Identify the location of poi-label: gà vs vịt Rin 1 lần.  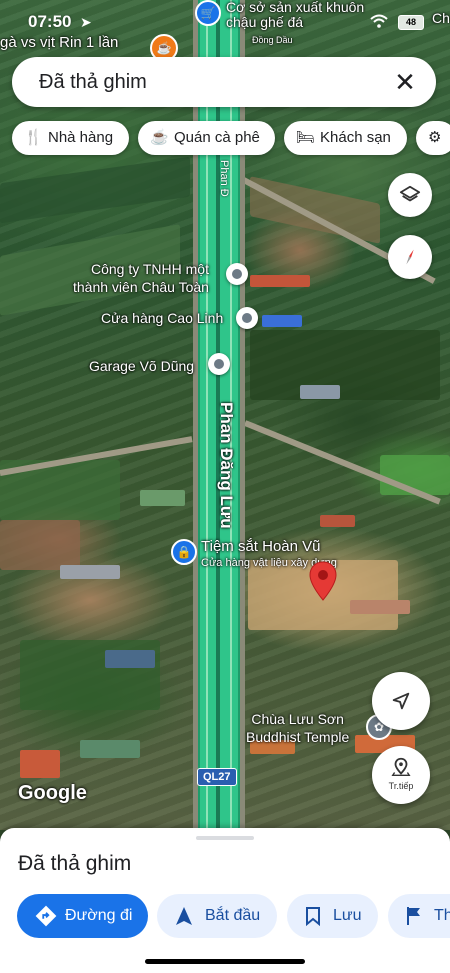
(59, 42).